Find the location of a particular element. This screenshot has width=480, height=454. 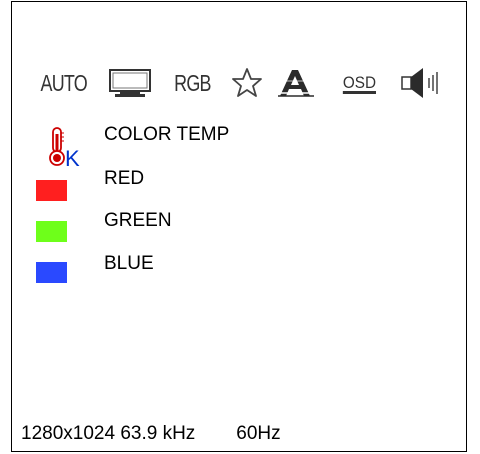

red-swatch is located at coordinates (51, 190).